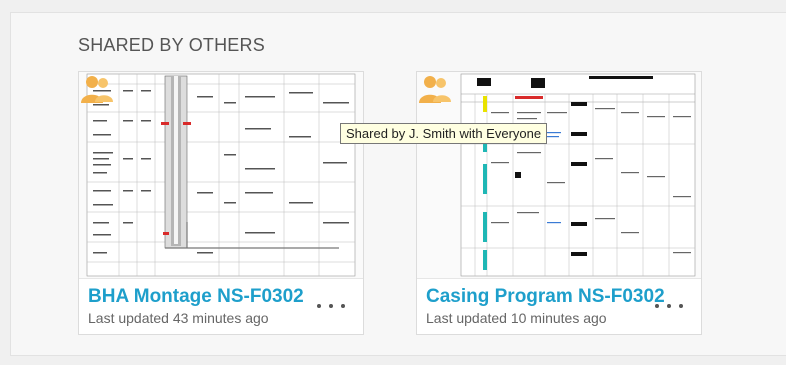 This screenshot has width=786, height=365. I want to click on section-title: SHARED BY OTHERS, so click(171, 45).